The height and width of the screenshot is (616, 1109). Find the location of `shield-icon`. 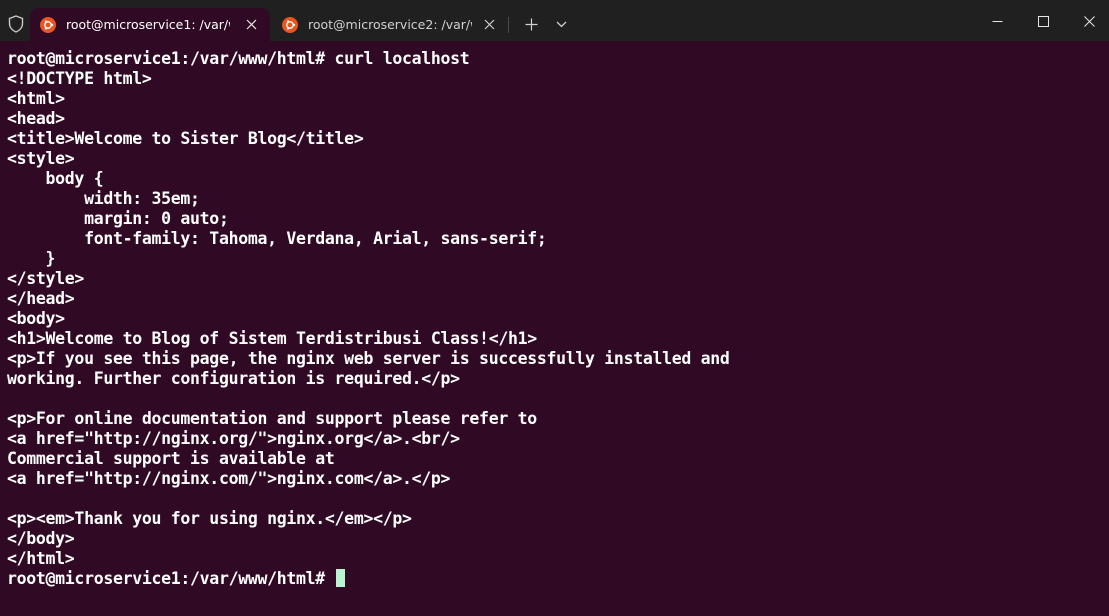

shield-icon is located at coordinates (16, 24).